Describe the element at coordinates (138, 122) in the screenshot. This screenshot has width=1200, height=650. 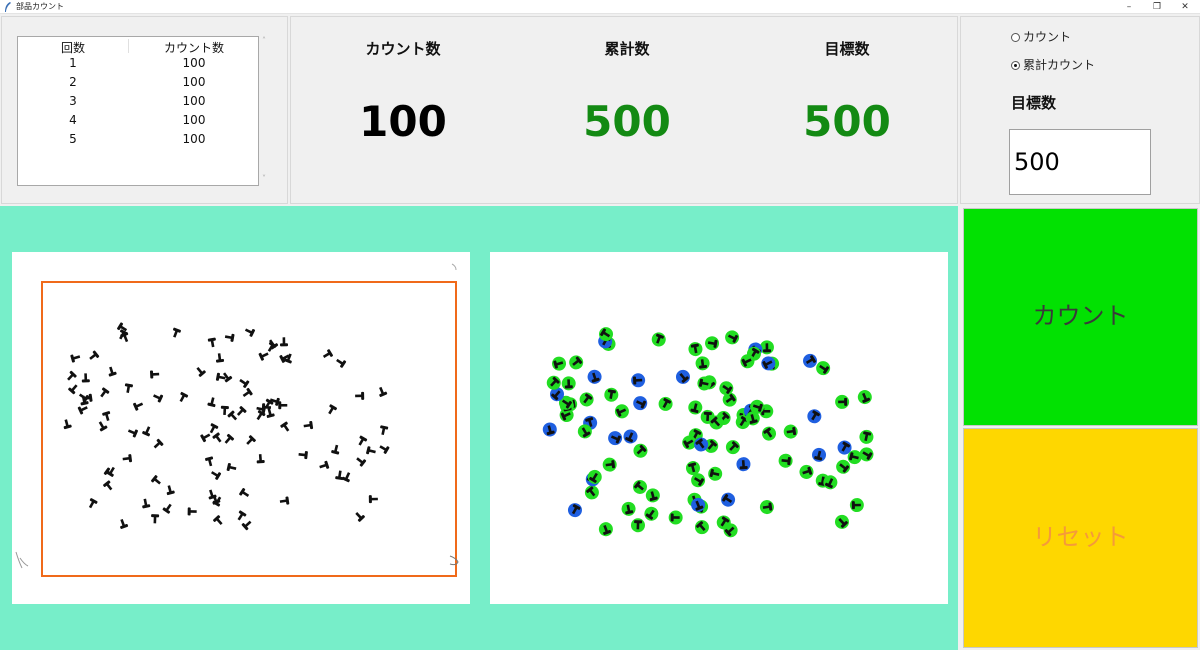
I see `table-row: 4 100` at that location.